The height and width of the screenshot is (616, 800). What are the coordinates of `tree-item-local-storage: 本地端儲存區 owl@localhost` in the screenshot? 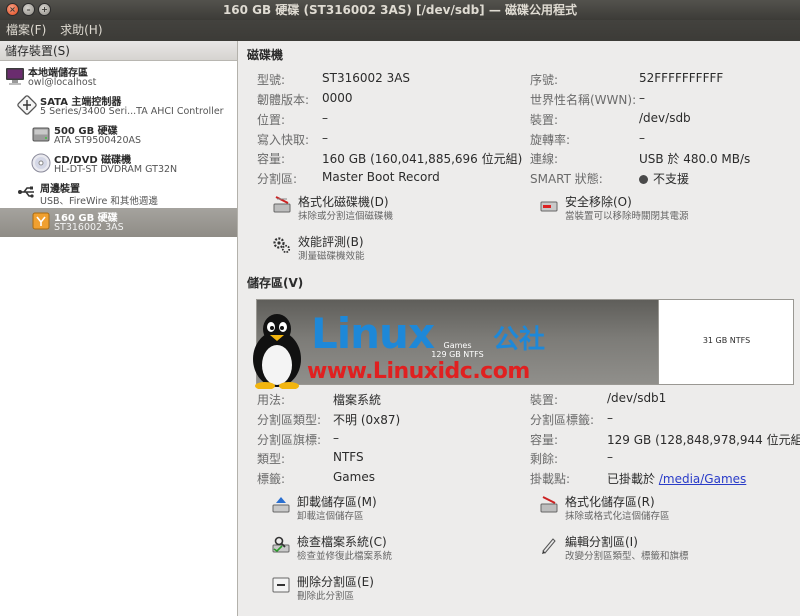 It's located at (118, 77).